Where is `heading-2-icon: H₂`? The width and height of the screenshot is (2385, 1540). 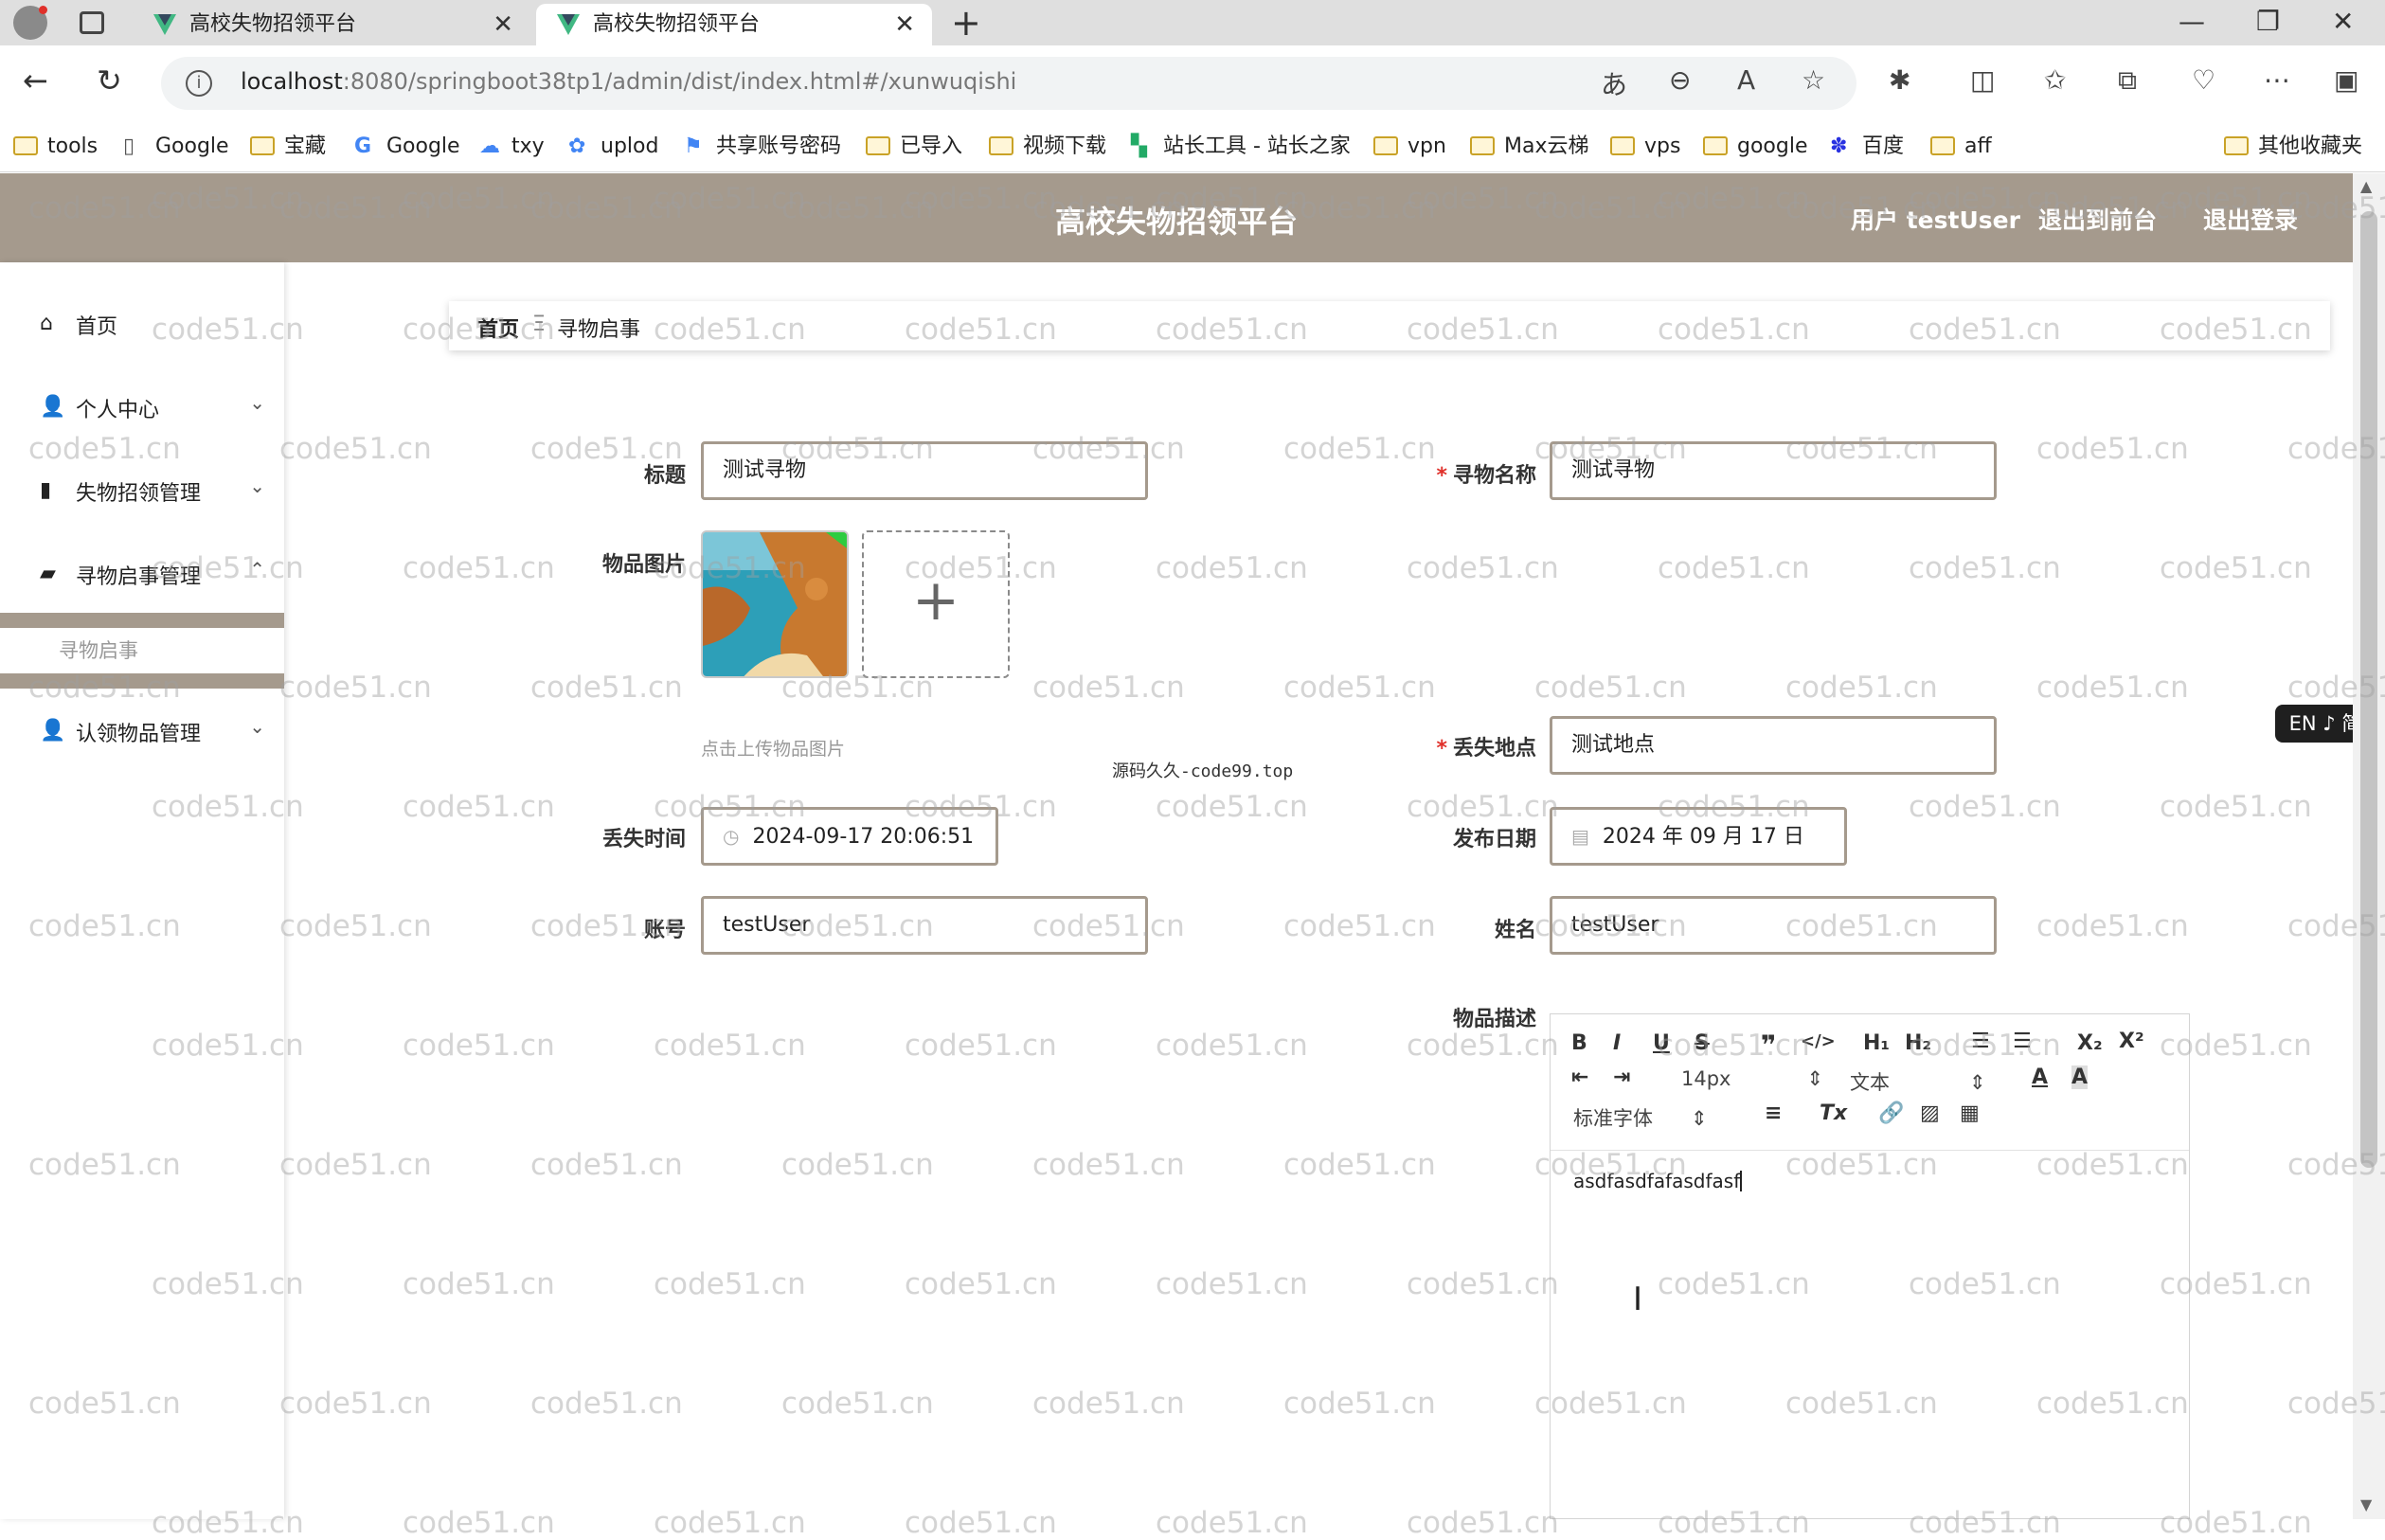
heading-2-icon: H₂ is located at coordinates (1918, 1043).